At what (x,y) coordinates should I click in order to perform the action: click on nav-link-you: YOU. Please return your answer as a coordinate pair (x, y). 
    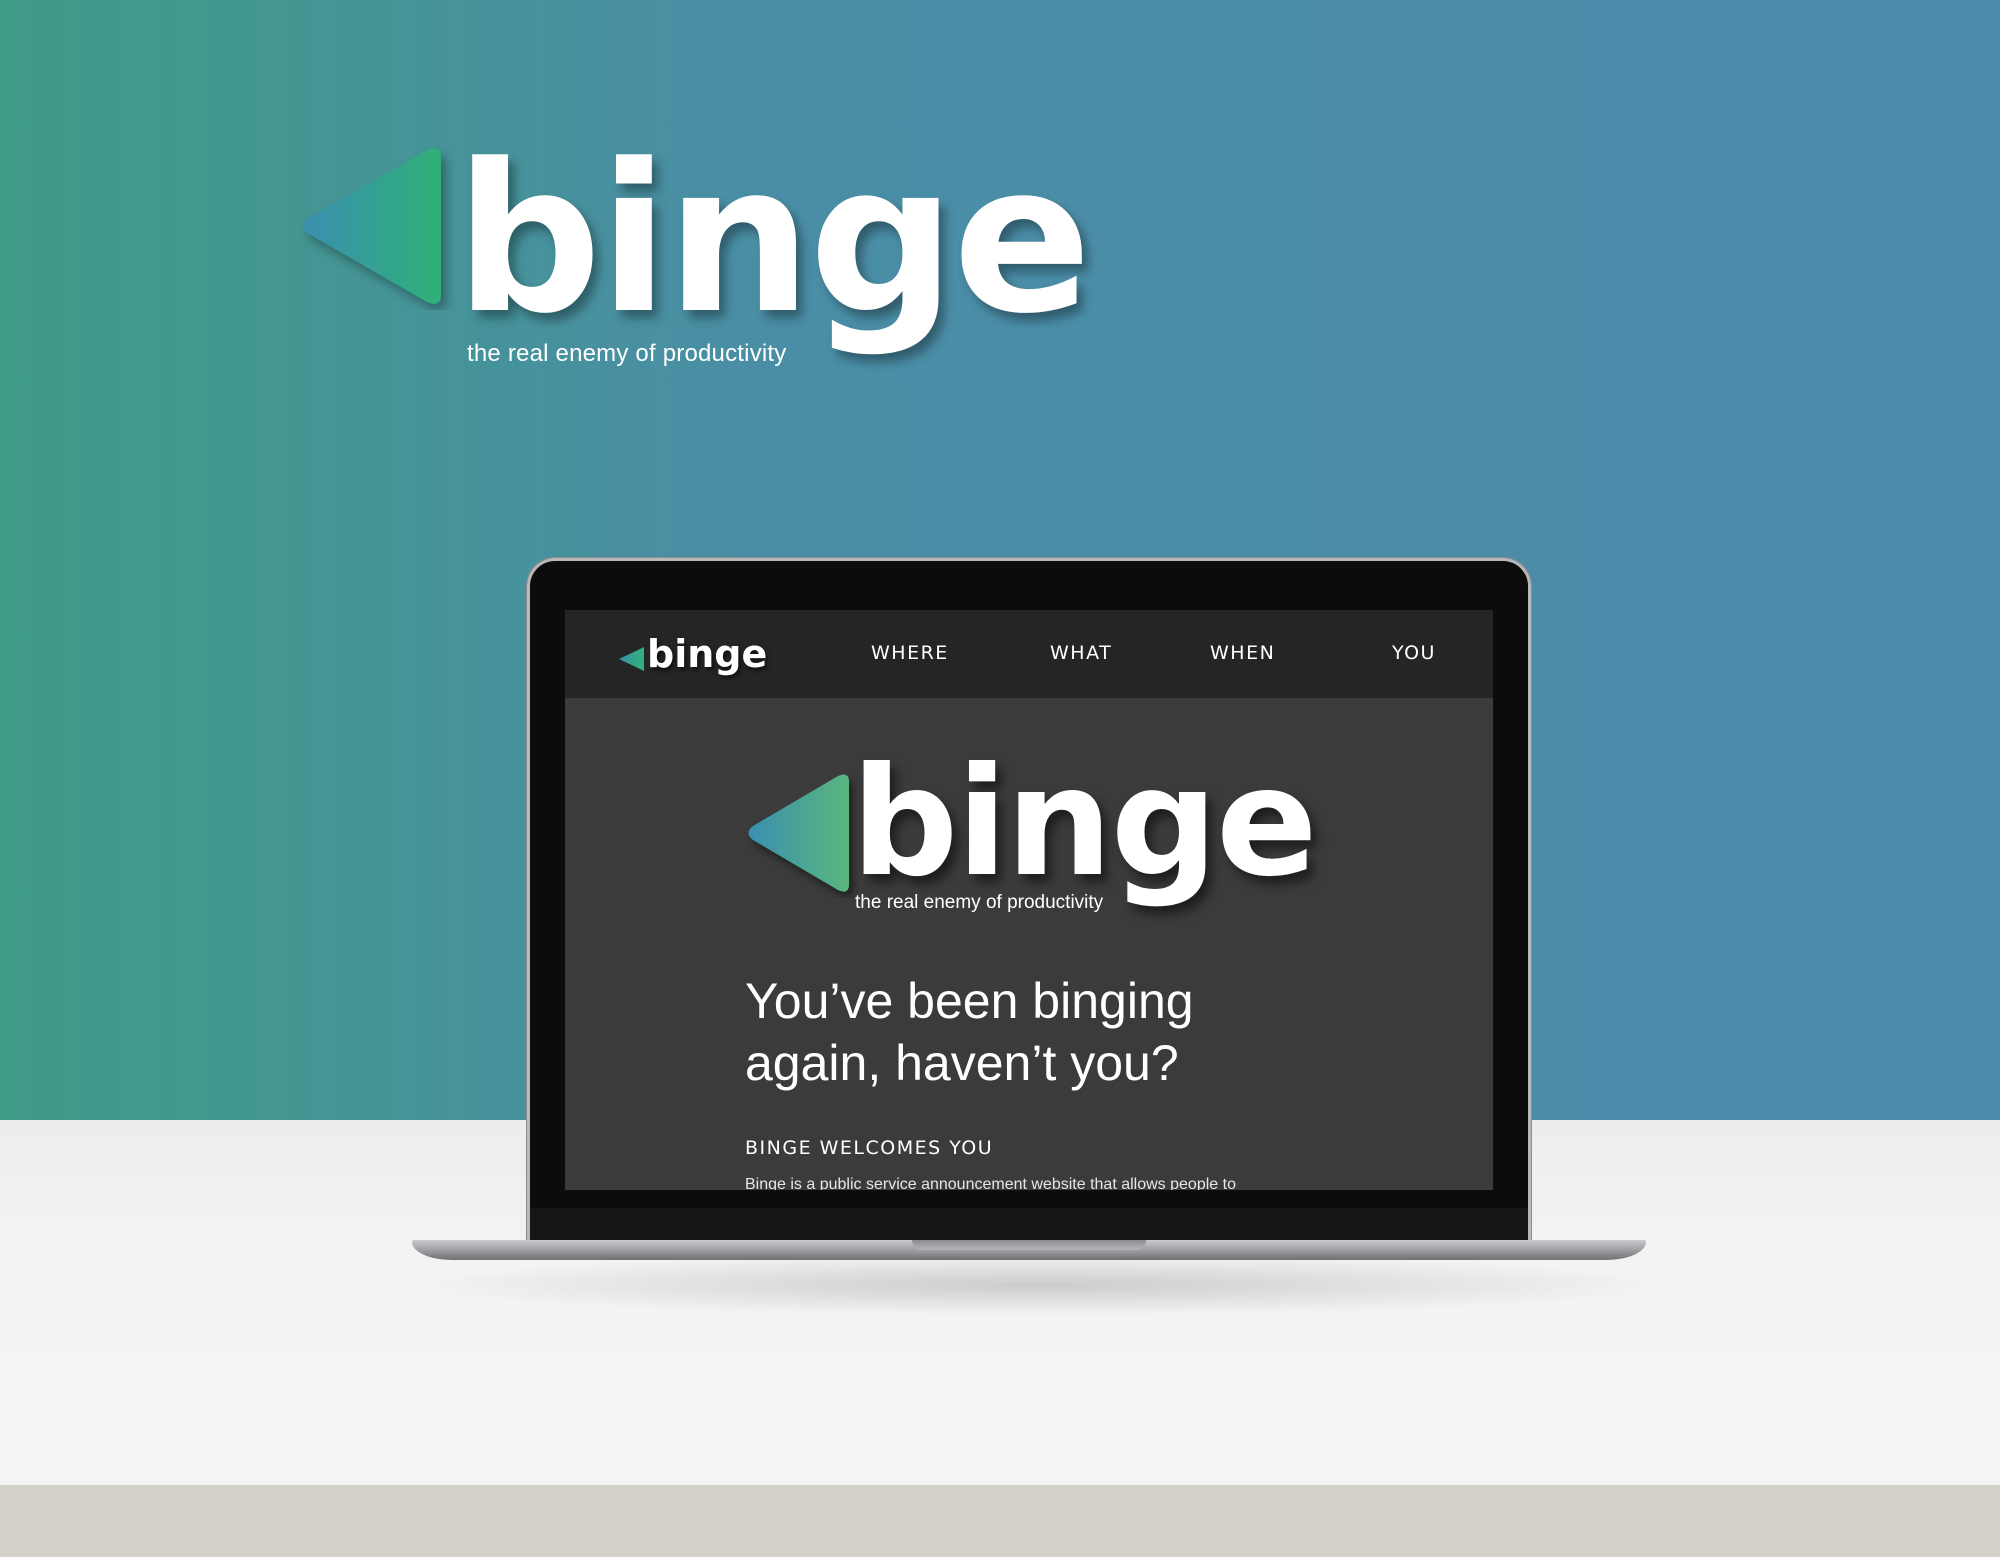
    Looking at the image, I should click on (1414, 653).